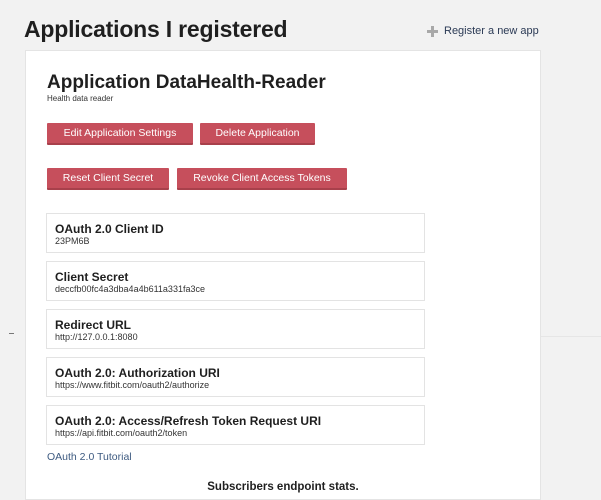 This screenshot has width=601, height=500. I want to click on plus-icon, so click(432, 31).